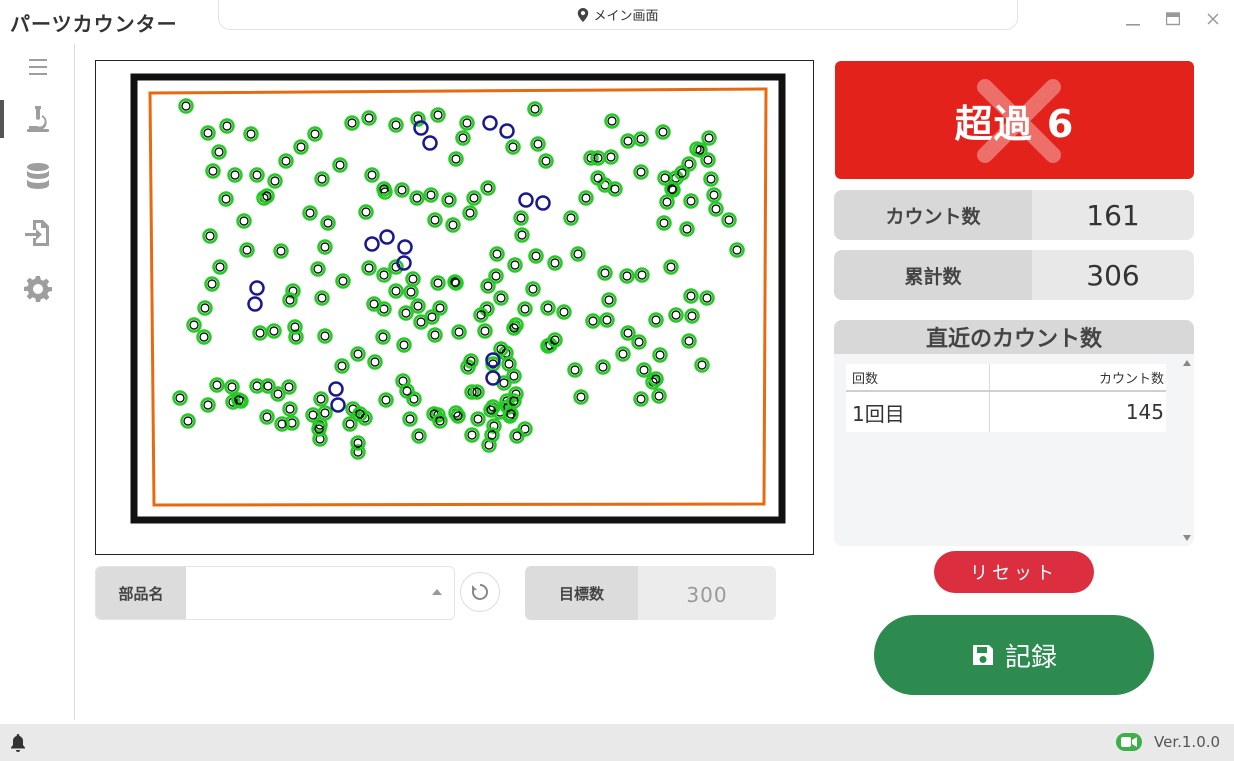 The height and width of the screenshot is (761, 1234). What do you see at coordinates (1133, 19) in the screenshot?
I see `minimize-button` at bounding box center [1133, 19].